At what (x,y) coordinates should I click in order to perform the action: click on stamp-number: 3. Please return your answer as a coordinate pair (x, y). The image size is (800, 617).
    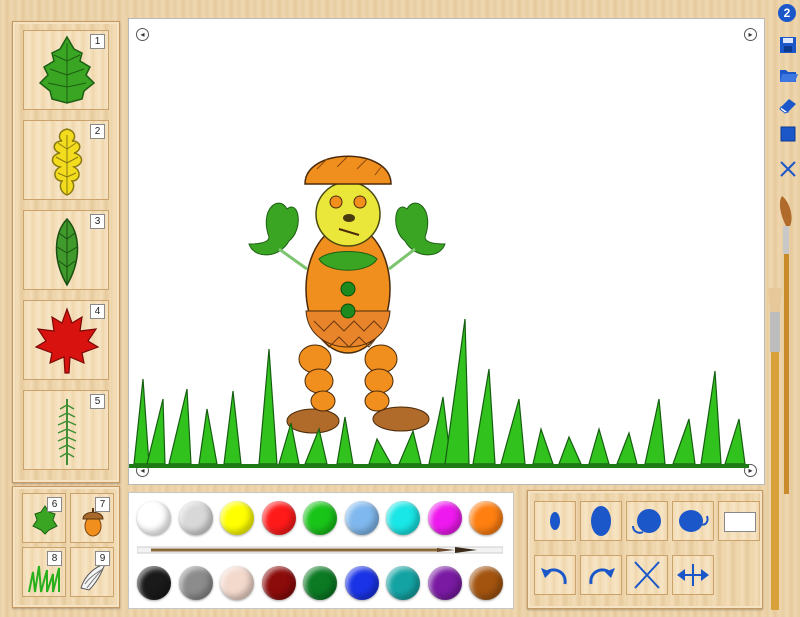
    Looking at the image, I should click on (97, 221).